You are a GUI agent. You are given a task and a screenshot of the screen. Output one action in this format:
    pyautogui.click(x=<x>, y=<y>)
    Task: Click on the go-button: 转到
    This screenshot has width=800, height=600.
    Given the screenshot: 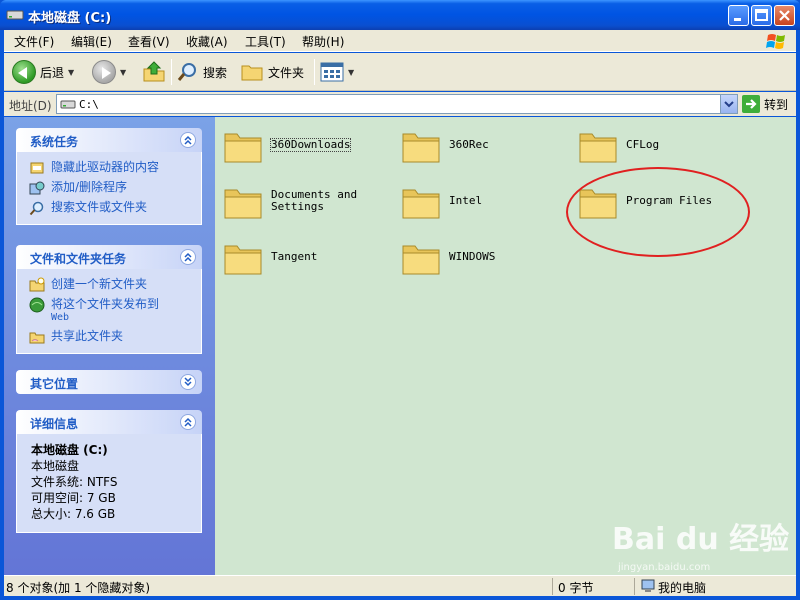 What is the action you would take?
    pyautogui.click(x=765, y=104)
    